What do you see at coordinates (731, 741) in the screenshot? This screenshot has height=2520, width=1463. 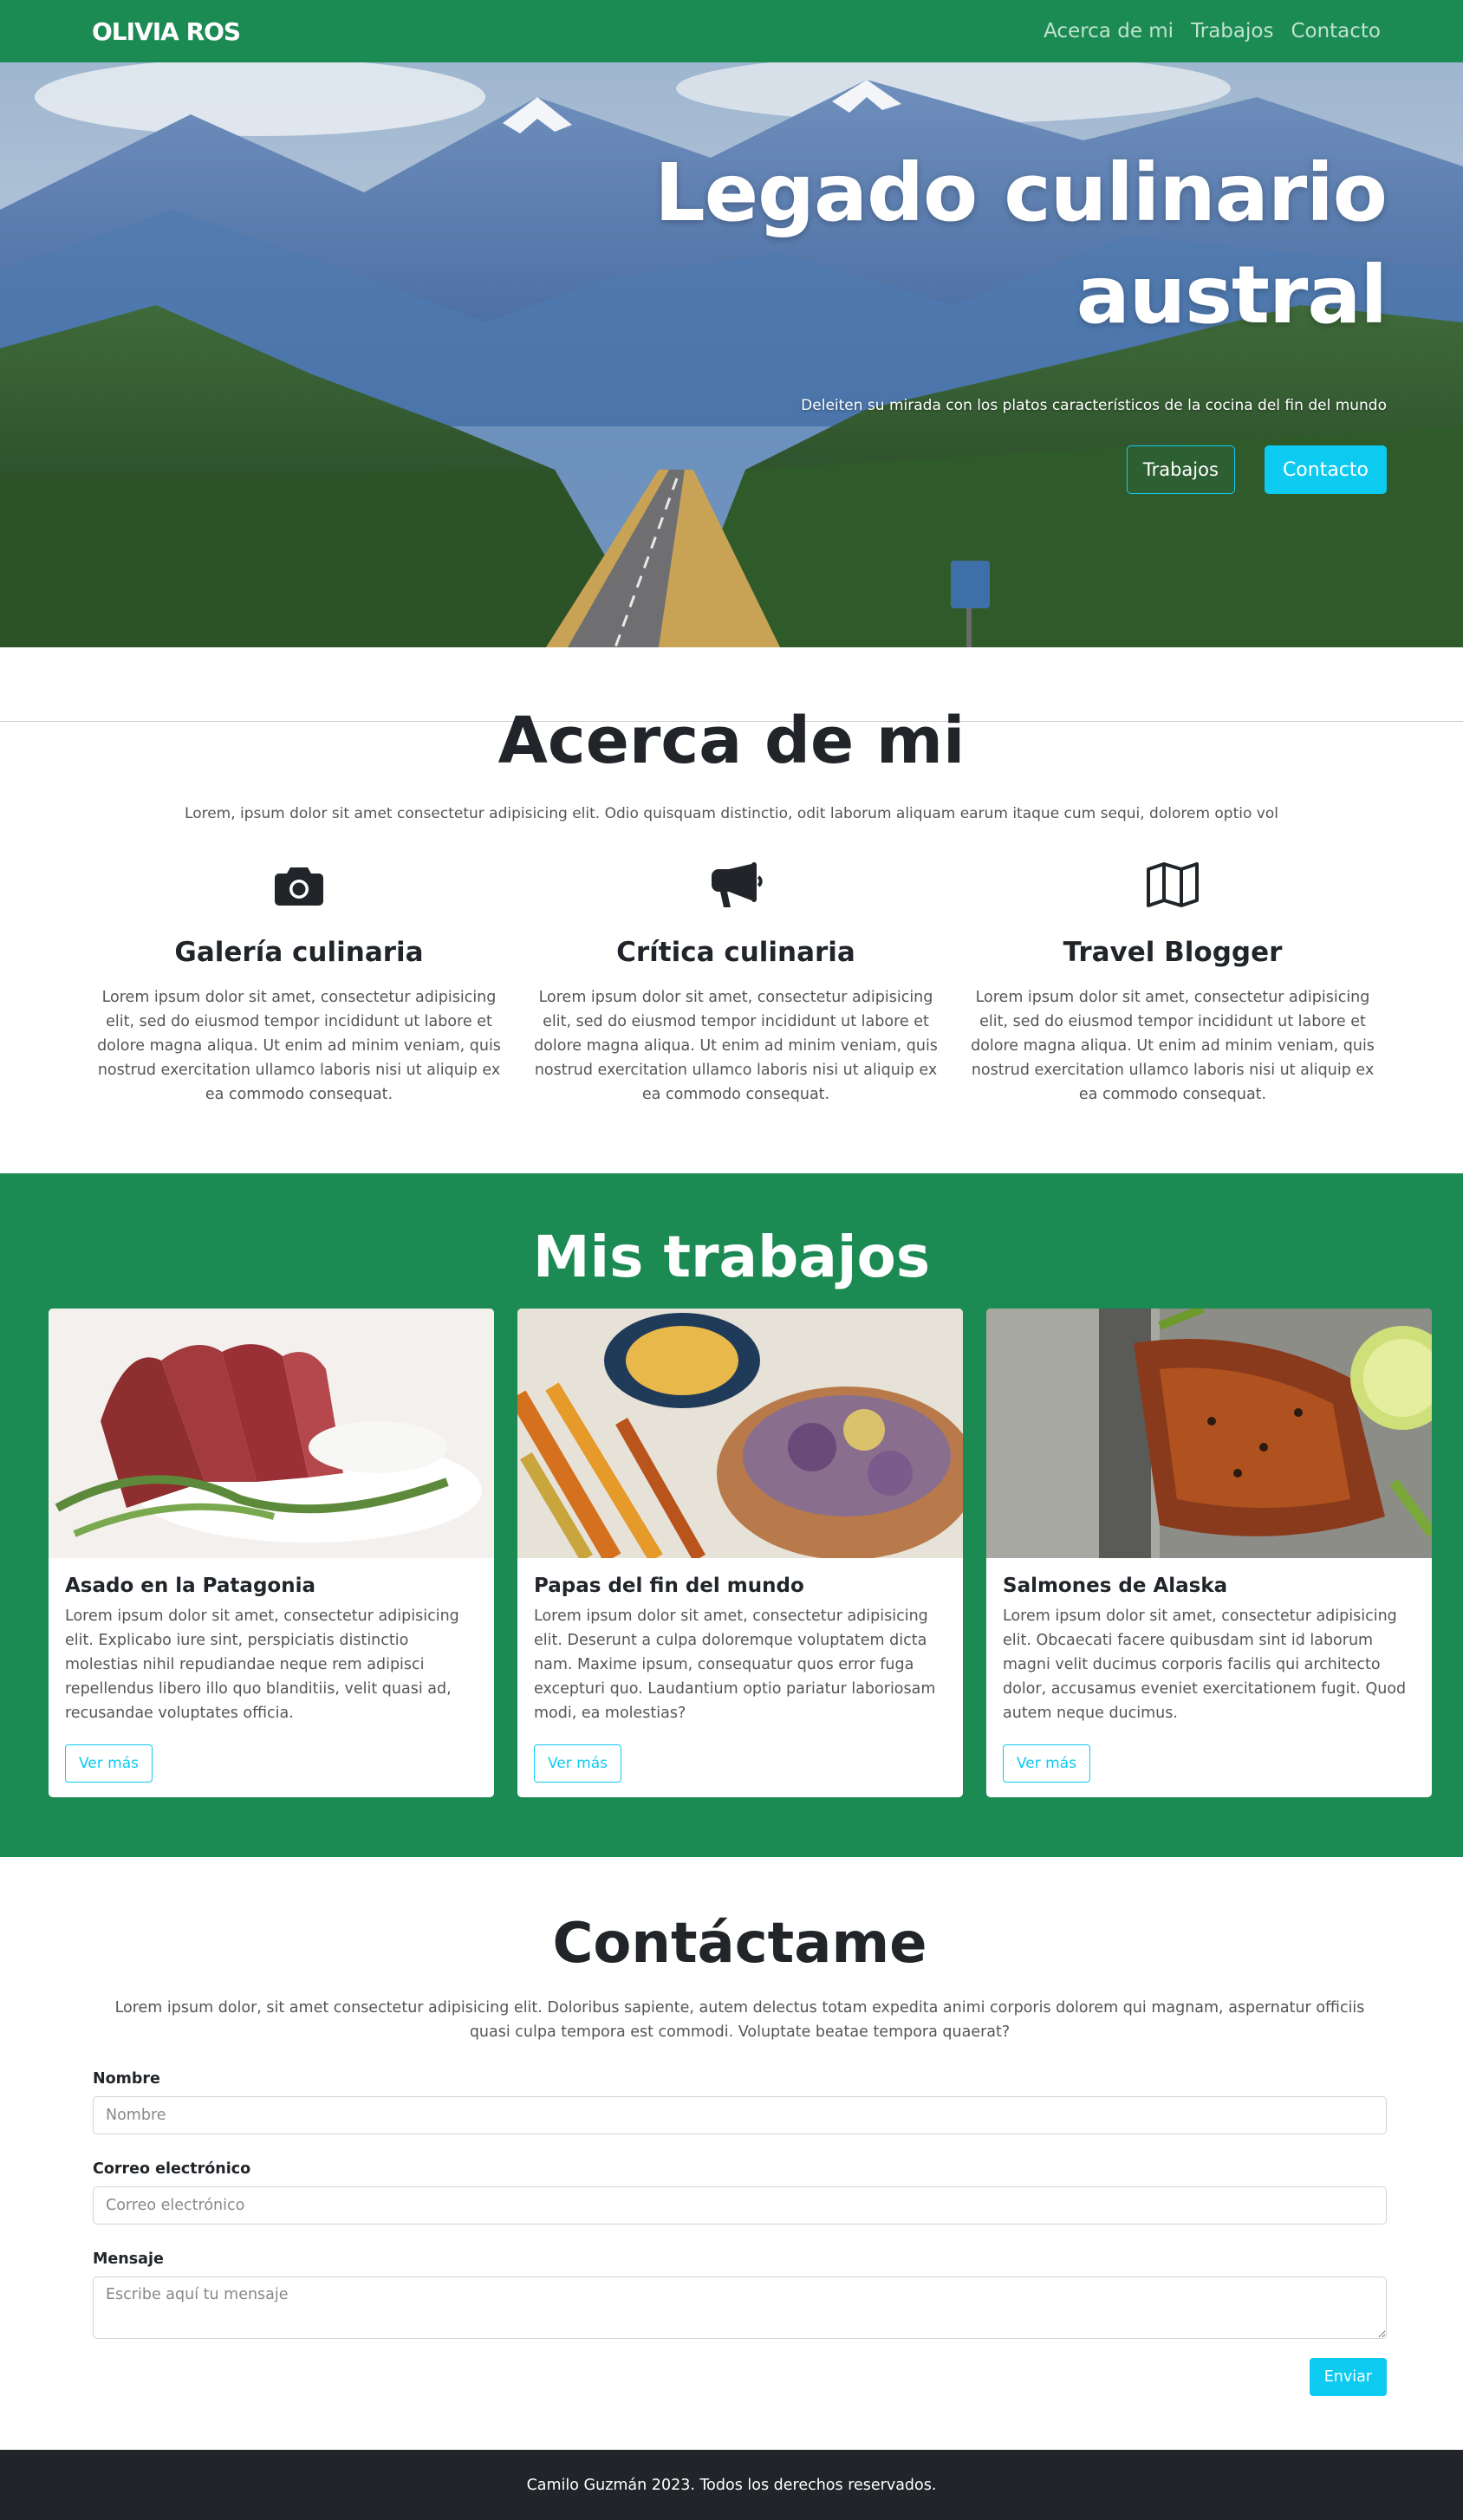 I see `about-title: Acerca de mi` at bounding box center [731, 741].